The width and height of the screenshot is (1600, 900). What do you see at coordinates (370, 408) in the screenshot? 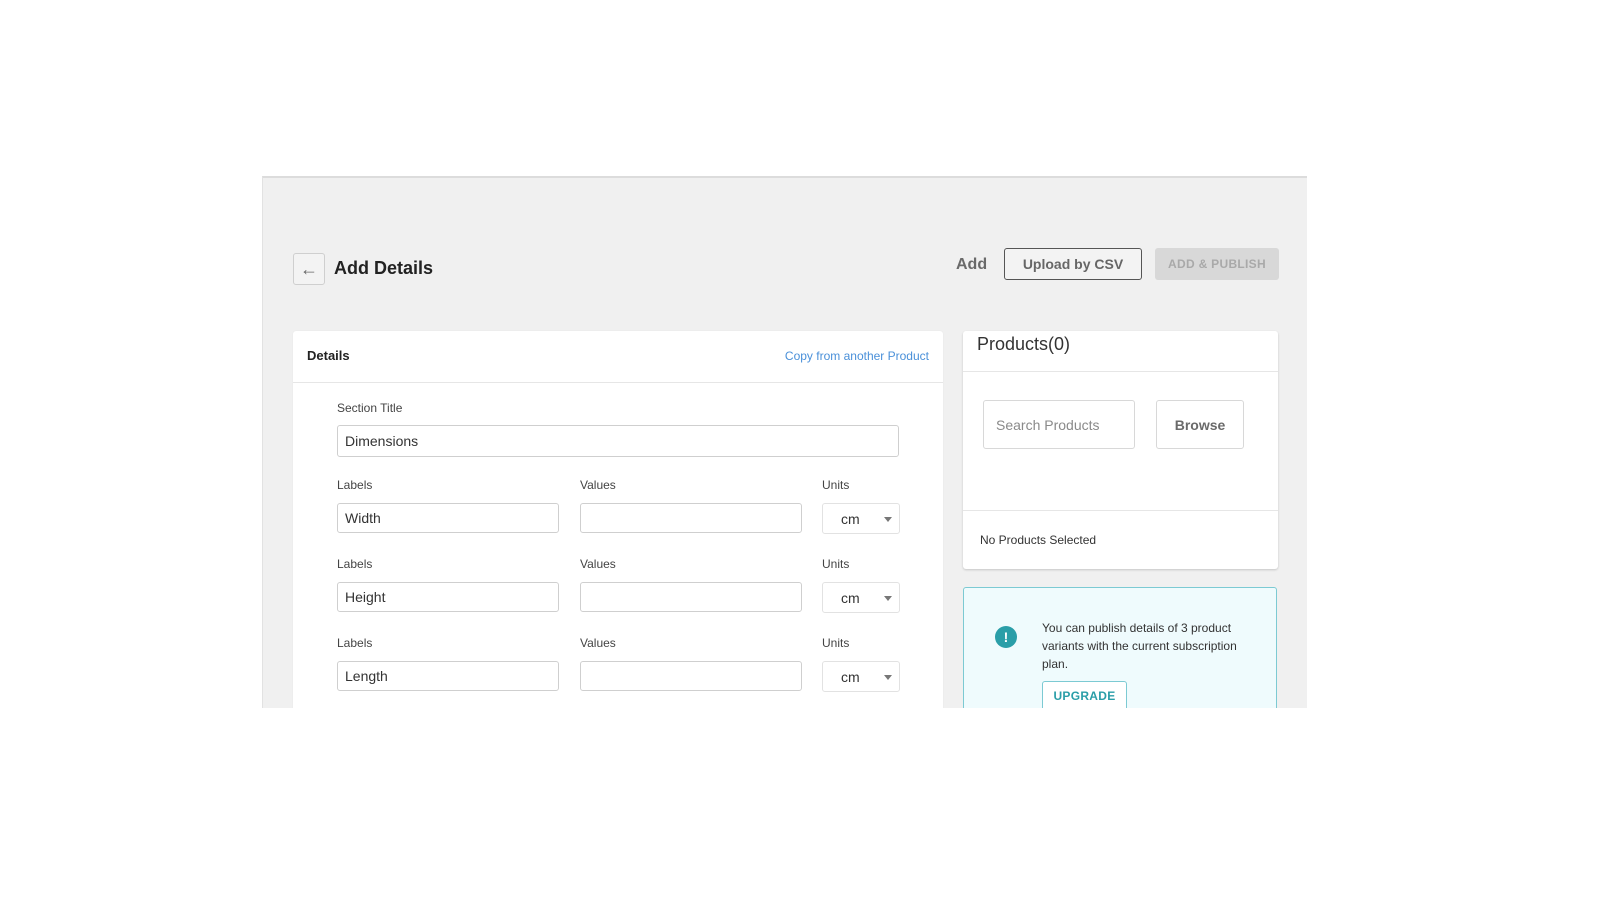
I see `section-title-label: Section Title` at bounding box center [370, 408].